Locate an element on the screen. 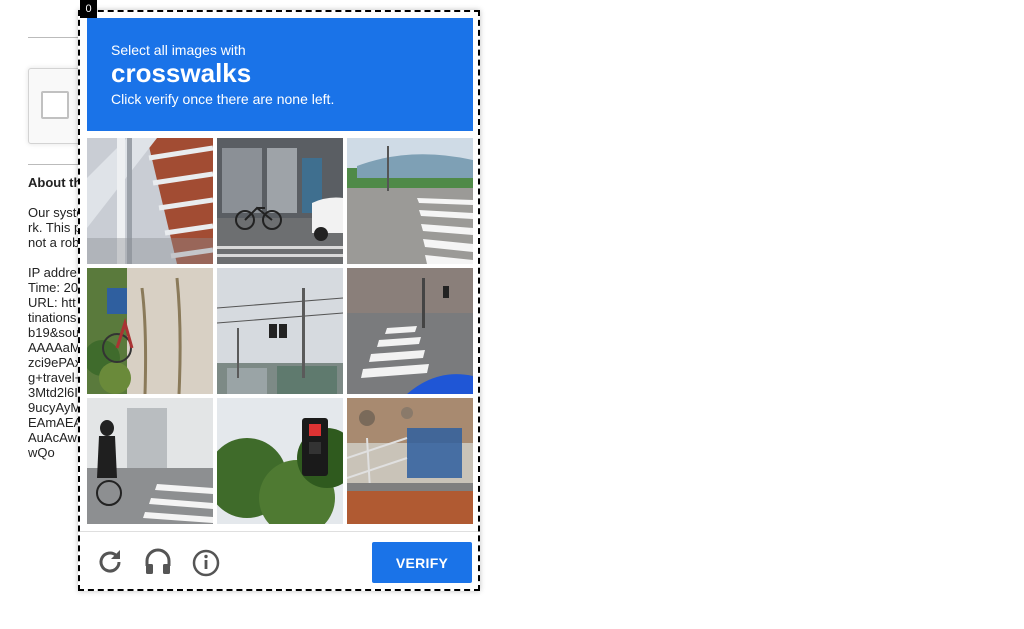 The image size is (1024, 629). instruction-subtext: Click verify once there are none left. is located at coordinates (223, 99).